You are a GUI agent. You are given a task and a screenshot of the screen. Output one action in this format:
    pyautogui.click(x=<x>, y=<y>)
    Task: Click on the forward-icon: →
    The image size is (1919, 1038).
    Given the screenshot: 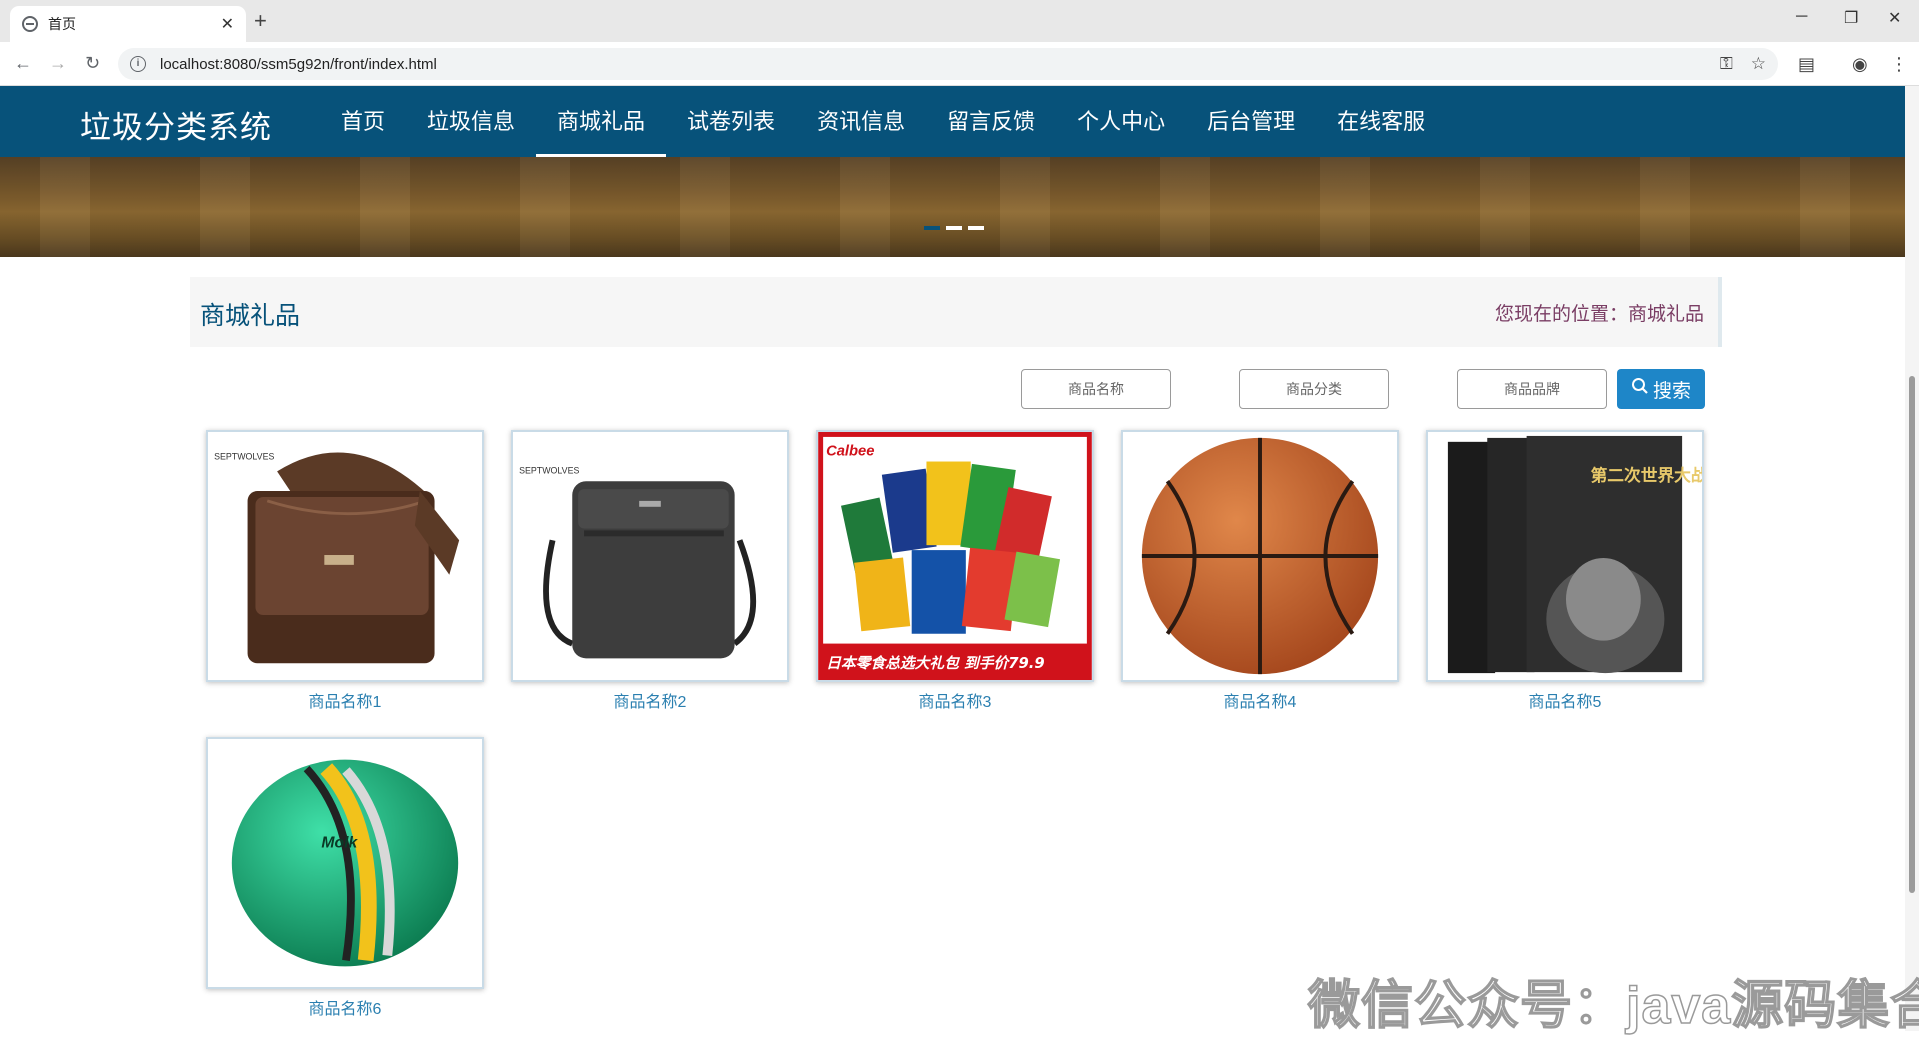 What is the action you would take?
    pyautogui.click(x=58, y=63)
    